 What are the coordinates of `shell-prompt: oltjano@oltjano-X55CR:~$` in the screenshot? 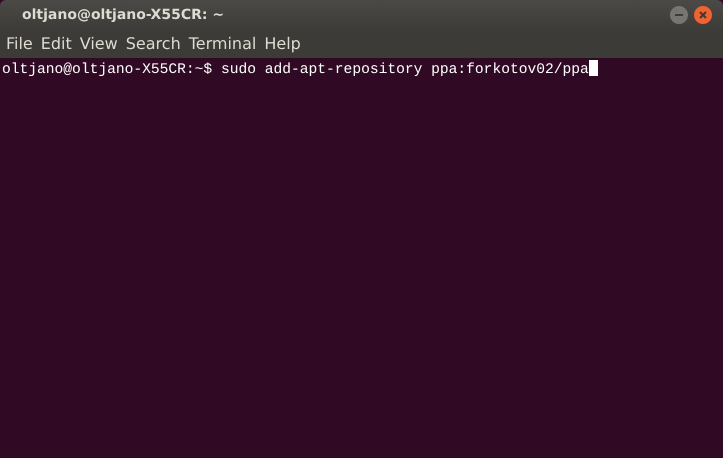 It's located at (107, 70).